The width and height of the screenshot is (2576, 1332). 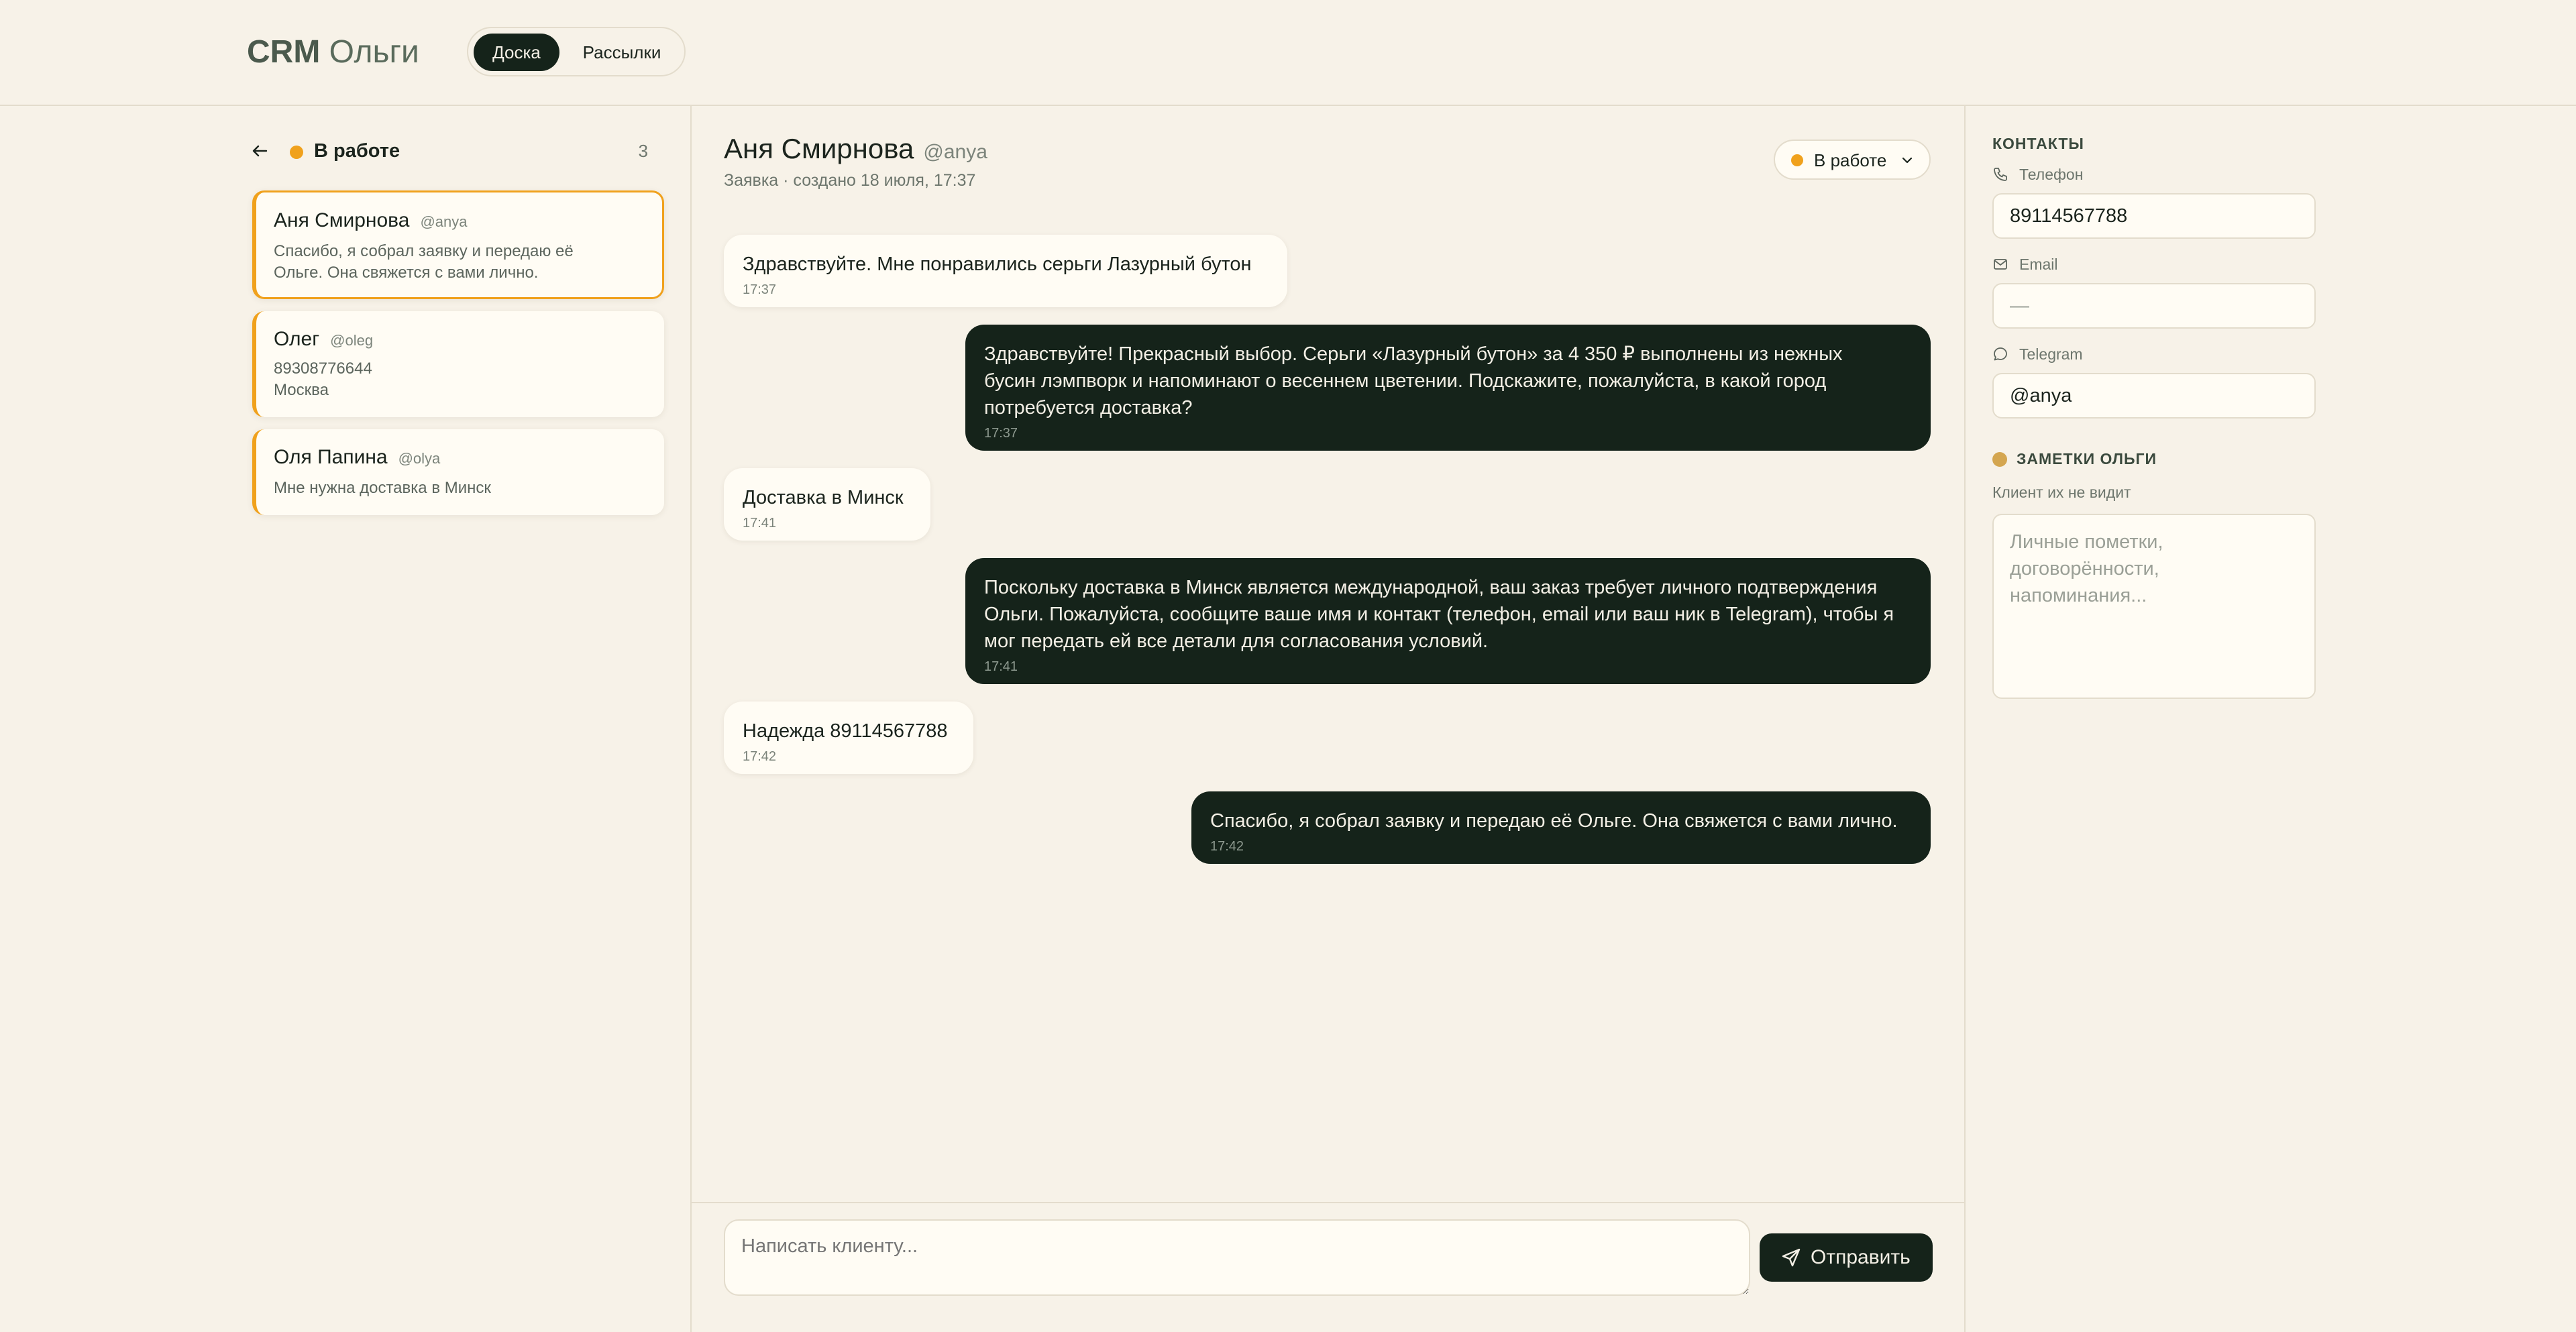 What do you see at coordinates (2051, 354) in the screenshot?
I see `telegram-label-text: Telegram` at bounding box center [2051, 354].